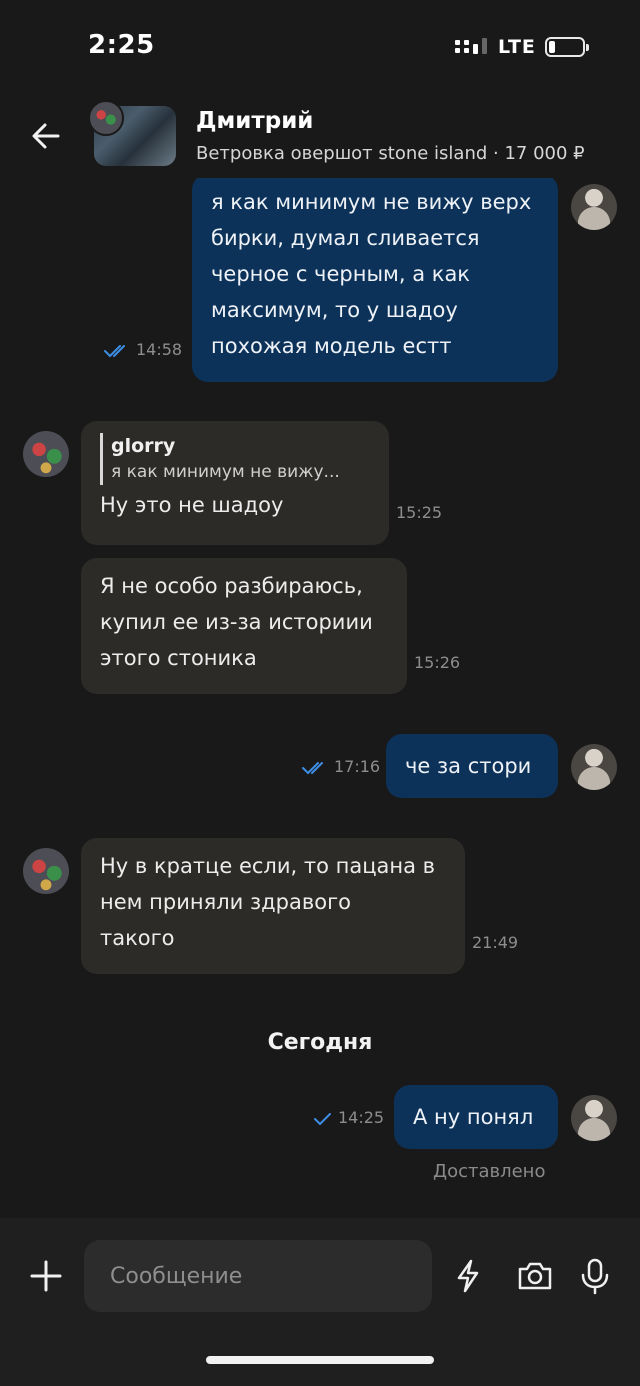 The height and width of the screenshot is (1386, 640). What do you see at coordinates (143, 446) in the screenshot?
I see `reply-author: glorry` at bounding box center [143, 446].